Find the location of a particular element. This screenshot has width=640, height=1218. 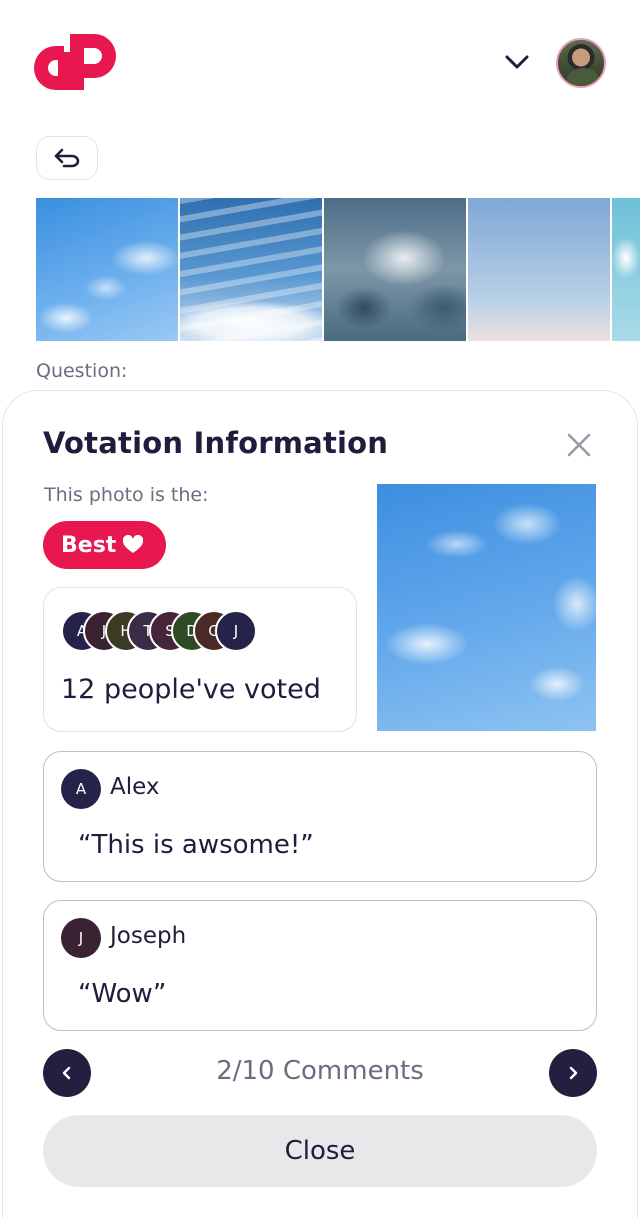

close-button: Close is located at coordinates (320, 1151).